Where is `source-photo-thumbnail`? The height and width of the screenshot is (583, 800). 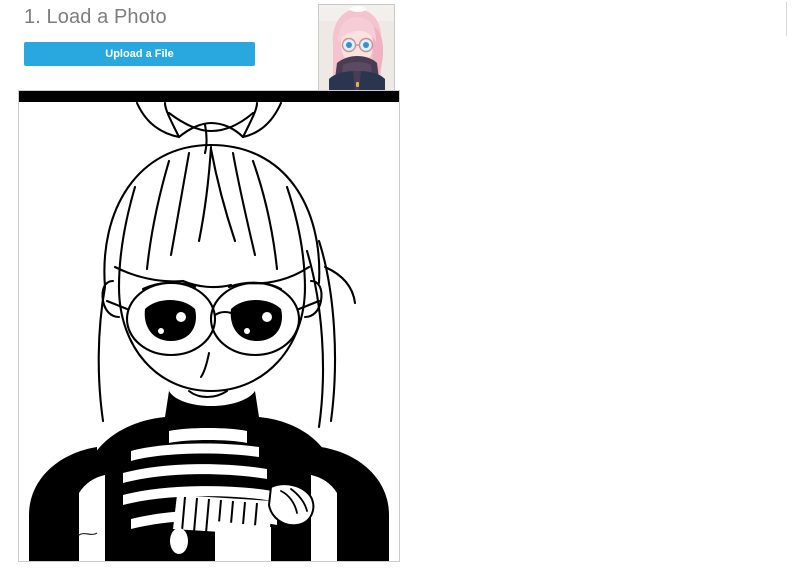 source-photo-thumbnail is located at coordinates (356, 48).